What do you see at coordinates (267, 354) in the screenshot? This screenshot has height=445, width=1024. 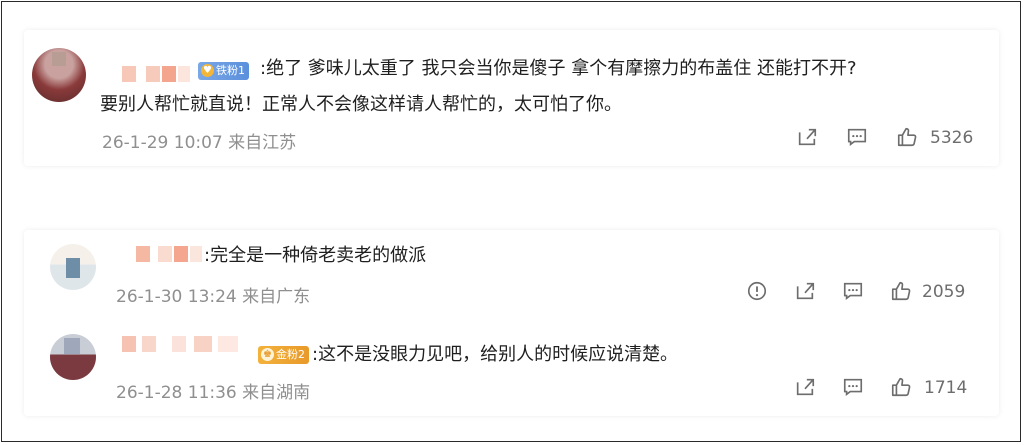 I see `fan-crown-icon: ♚` at bounding box center [267, 354].